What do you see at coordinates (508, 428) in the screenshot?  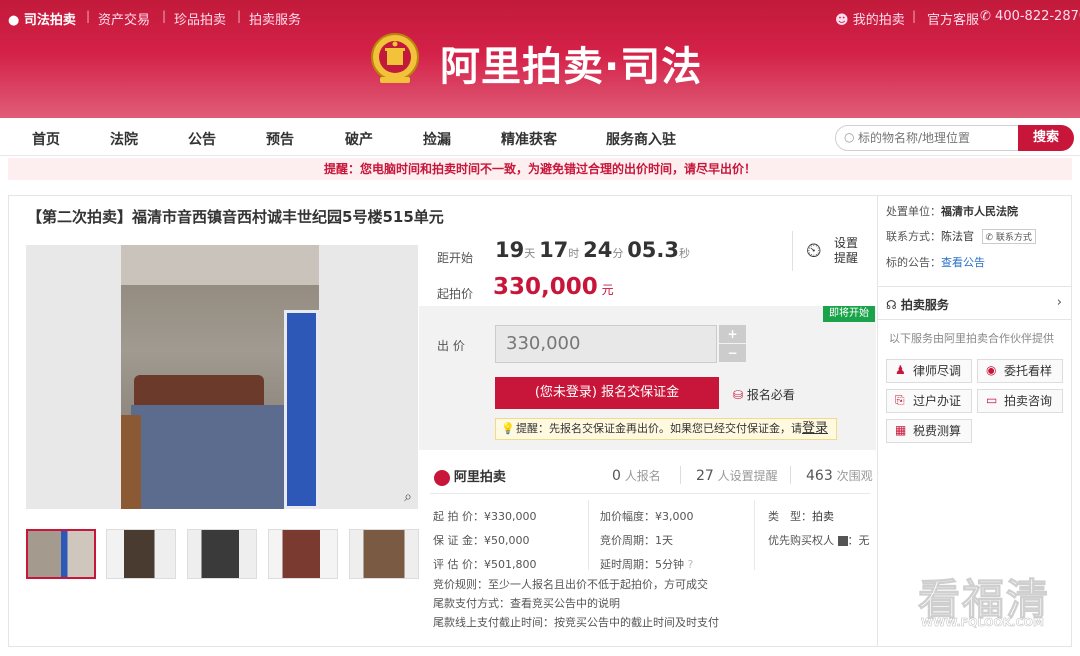 I see `bulb-icon: 💡` at bounding box center [508, 428].